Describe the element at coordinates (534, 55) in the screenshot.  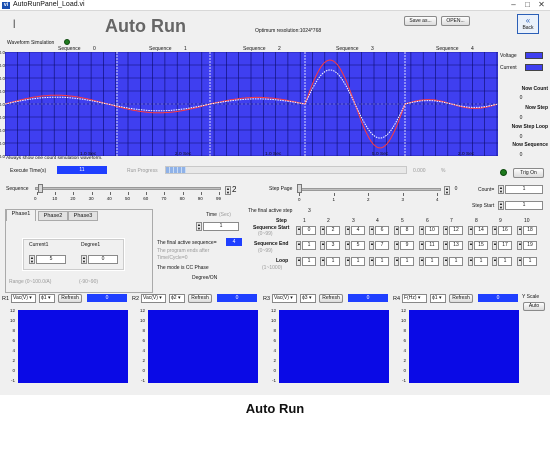
I see `voltage-swatch` at that location.